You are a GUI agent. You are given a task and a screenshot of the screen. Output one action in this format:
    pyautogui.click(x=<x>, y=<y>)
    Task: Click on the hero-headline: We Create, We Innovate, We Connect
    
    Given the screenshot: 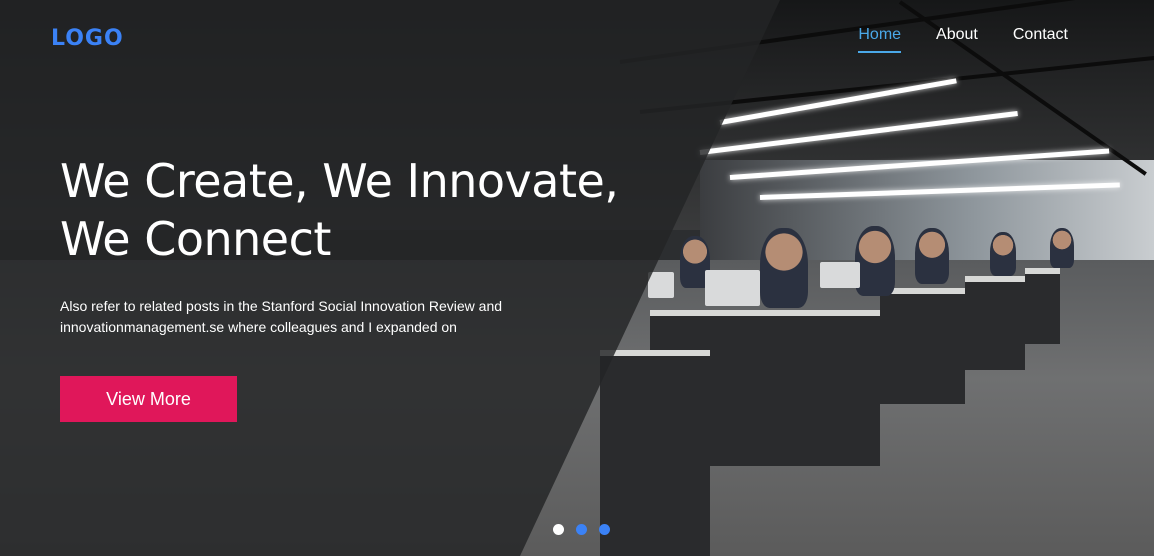 What is the action you would take?
    pyautogui.click(x=360, y=210)
    